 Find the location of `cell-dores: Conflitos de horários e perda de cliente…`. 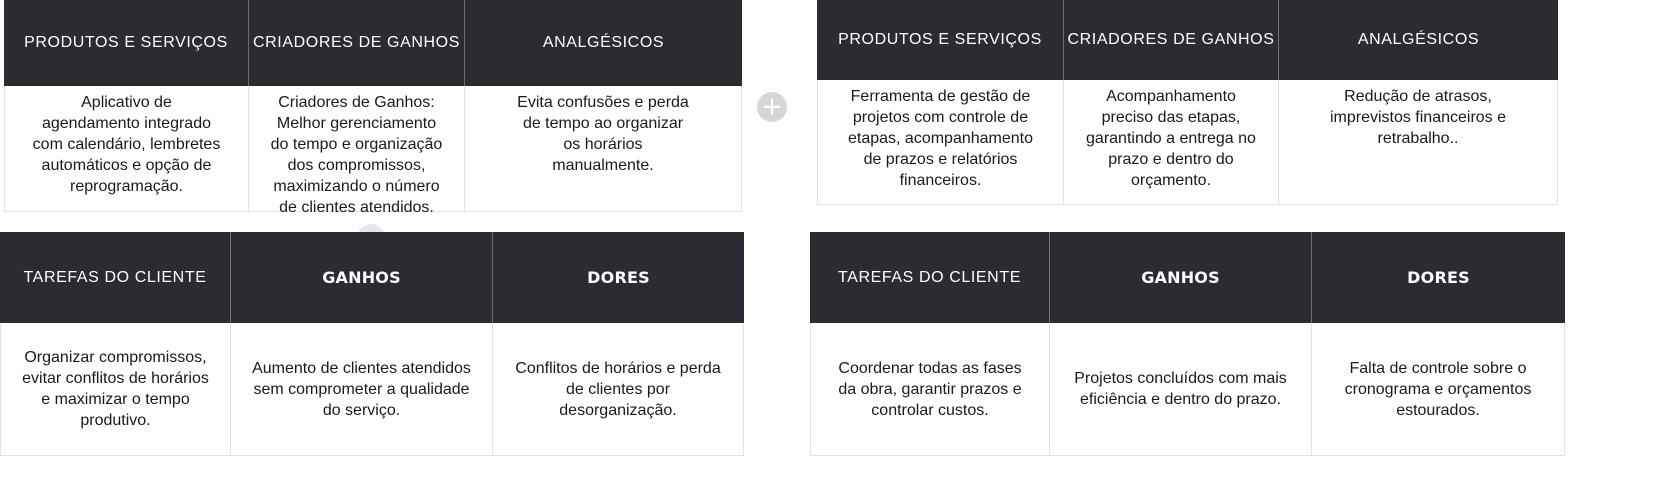

cell-dores: Conflitos de horários e perda de cliente… is located at coordinates (618, 389).